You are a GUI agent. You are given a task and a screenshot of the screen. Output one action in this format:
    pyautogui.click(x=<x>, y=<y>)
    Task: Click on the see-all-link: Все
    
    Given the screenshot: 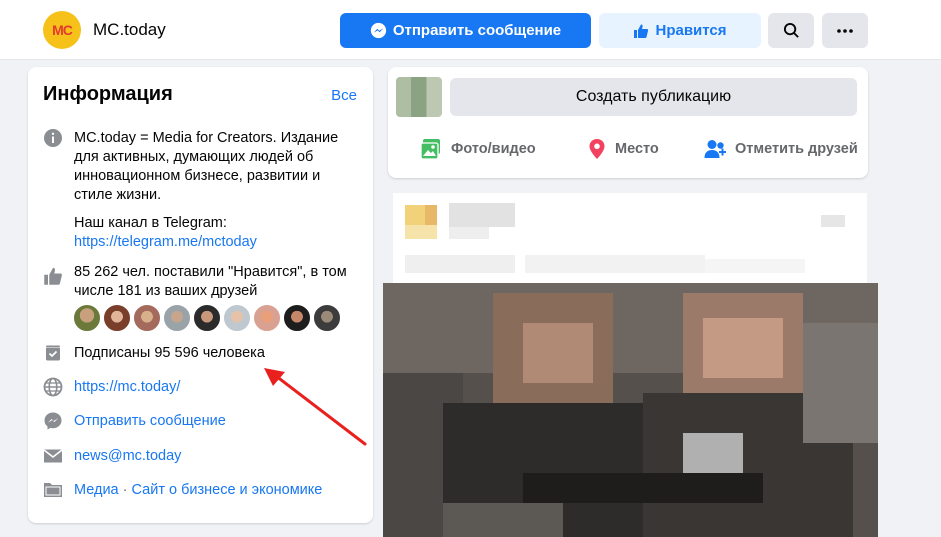 What is the action you would take?
    pyautogui.click(x=344, y=95)
    